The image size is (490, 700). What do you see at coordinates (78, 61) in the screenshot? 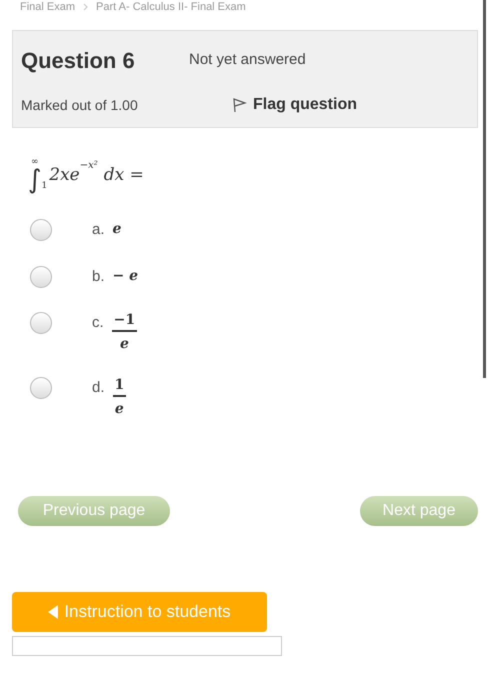
I see `question-title: Question 6` at bounding box center [78, 61].